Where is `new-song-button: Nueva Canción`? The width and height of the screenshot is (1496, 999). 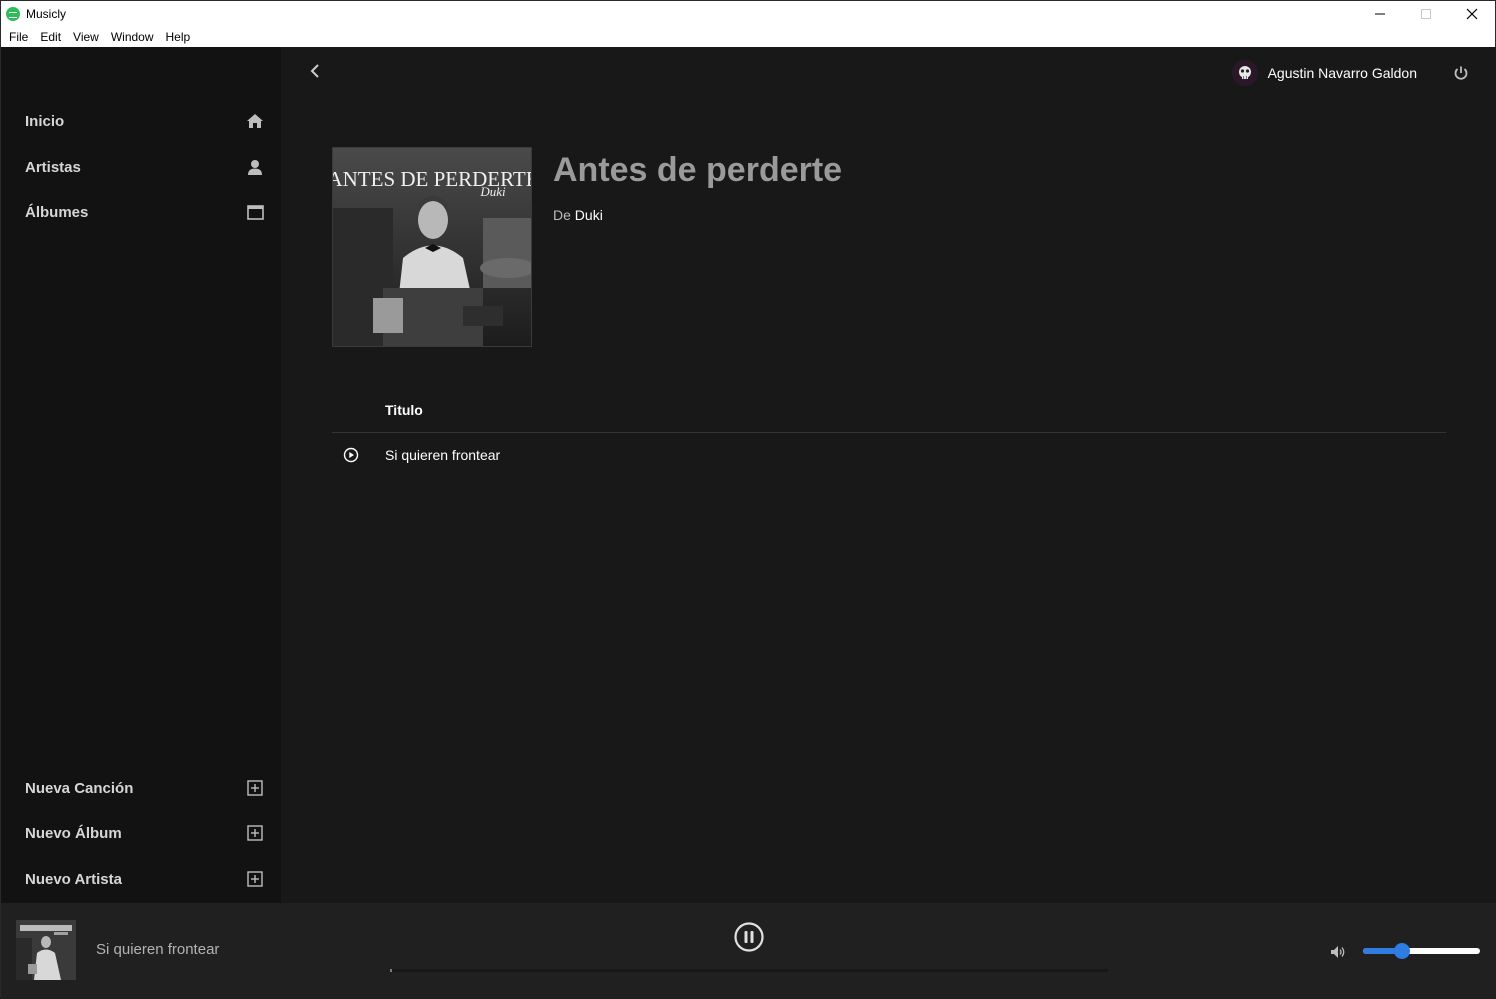 new-song-button: Nueva Canción is located at coordinates (145, 788).